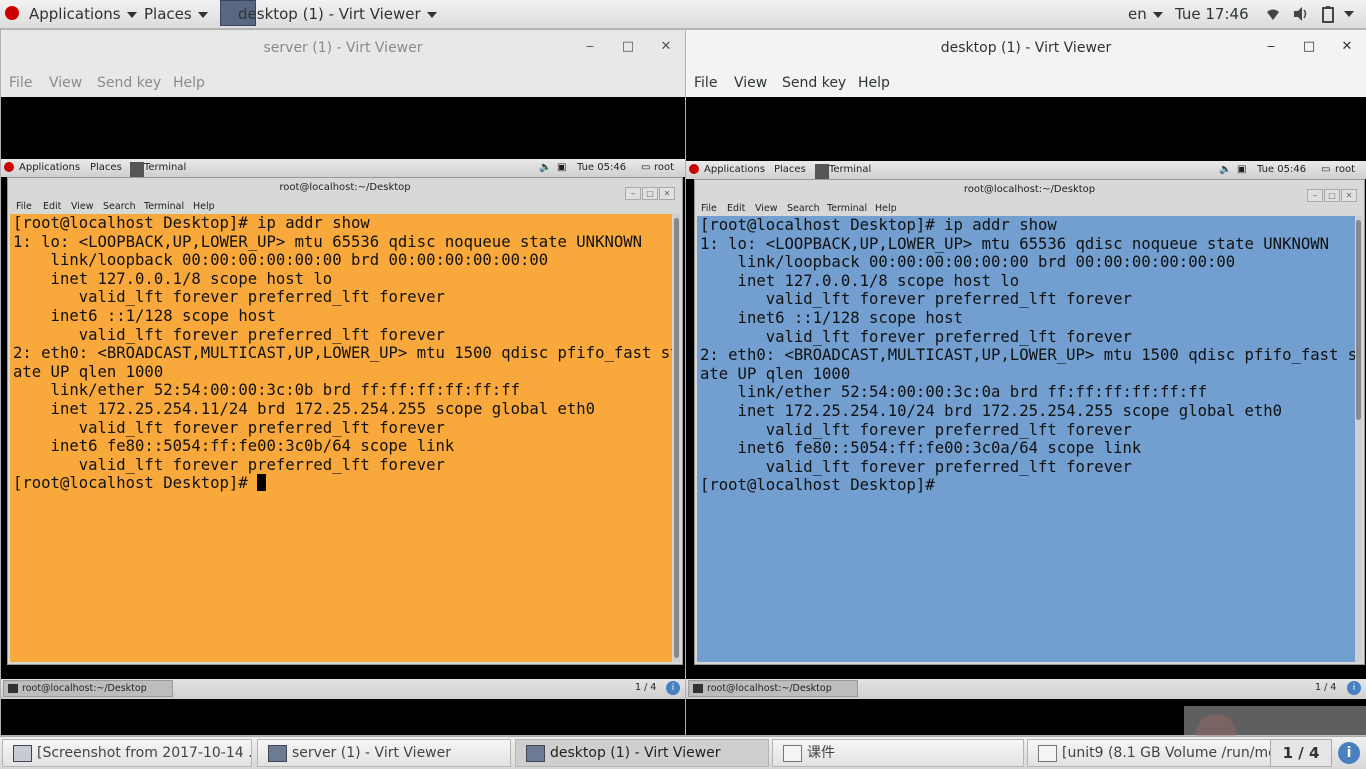 The width and height of the screenshot is (1366, 769). Describe the element at coordinates (1326, 169) in the screenshot. I see `user-icon: ▭` at that location.